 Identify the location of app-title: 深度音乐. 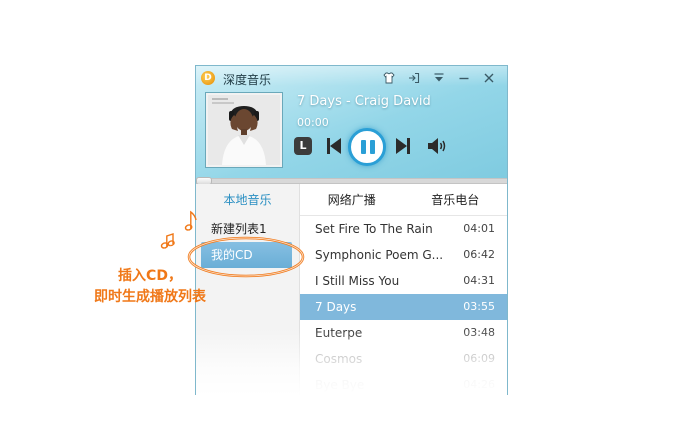
(247, 80).